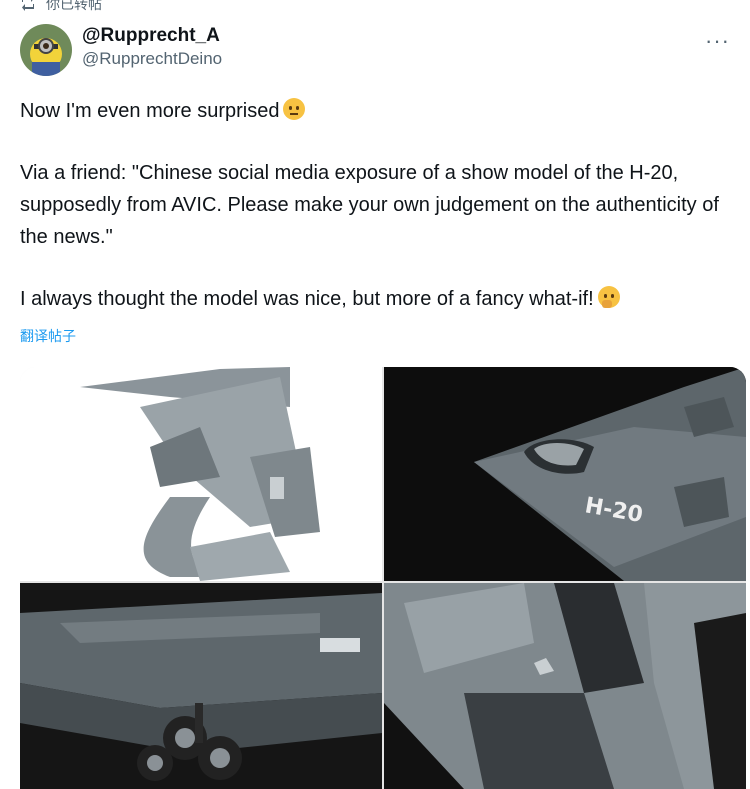 This screenshot has width=750, height=789. I want to click on retweet-context: 你已转帖, so click(61, 7).